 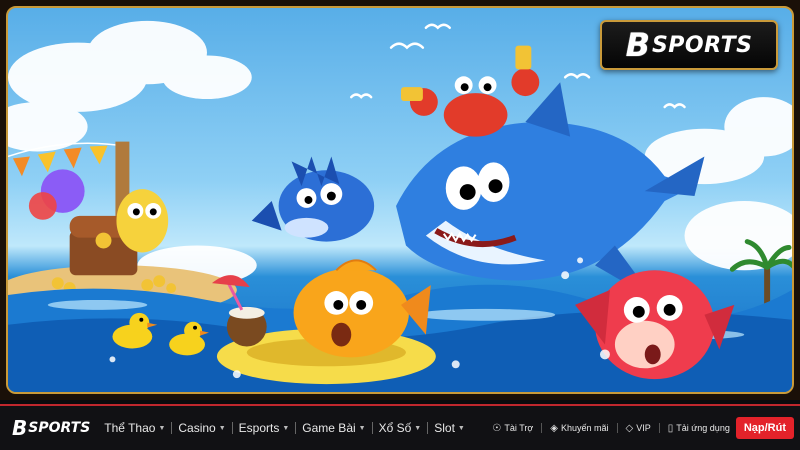 I want to click on menu-item-esports: Esports ▼, so click(x=264, y=428).